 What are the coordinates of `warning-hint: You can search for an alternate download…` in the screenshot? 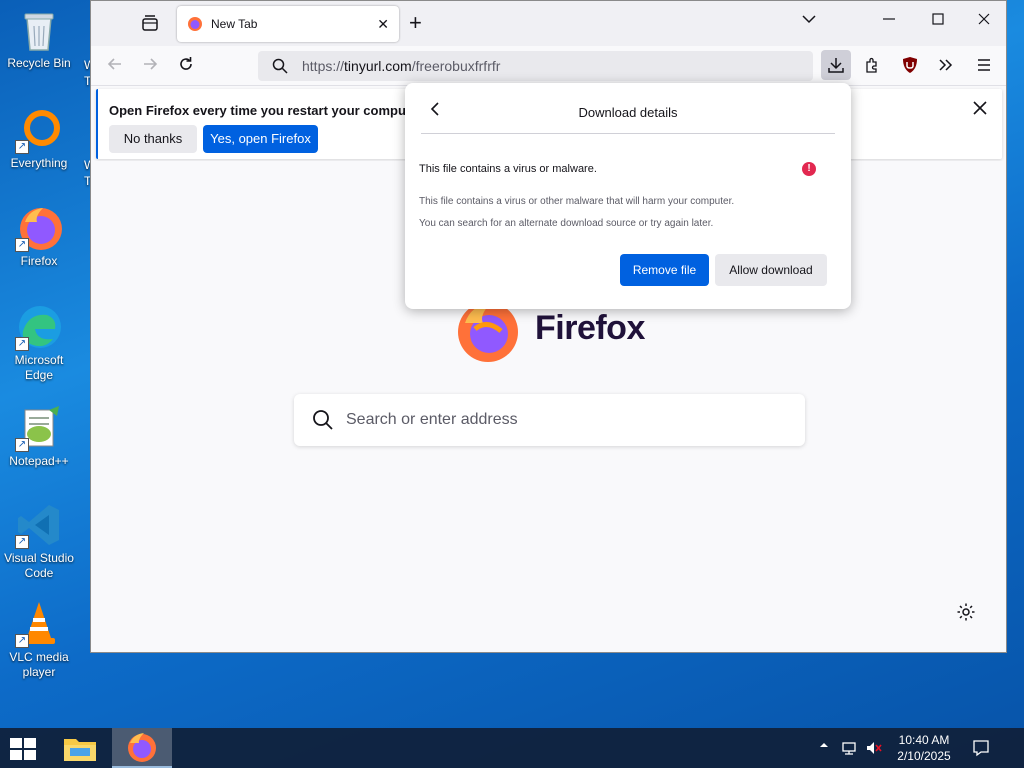 It's located at (566, 223).